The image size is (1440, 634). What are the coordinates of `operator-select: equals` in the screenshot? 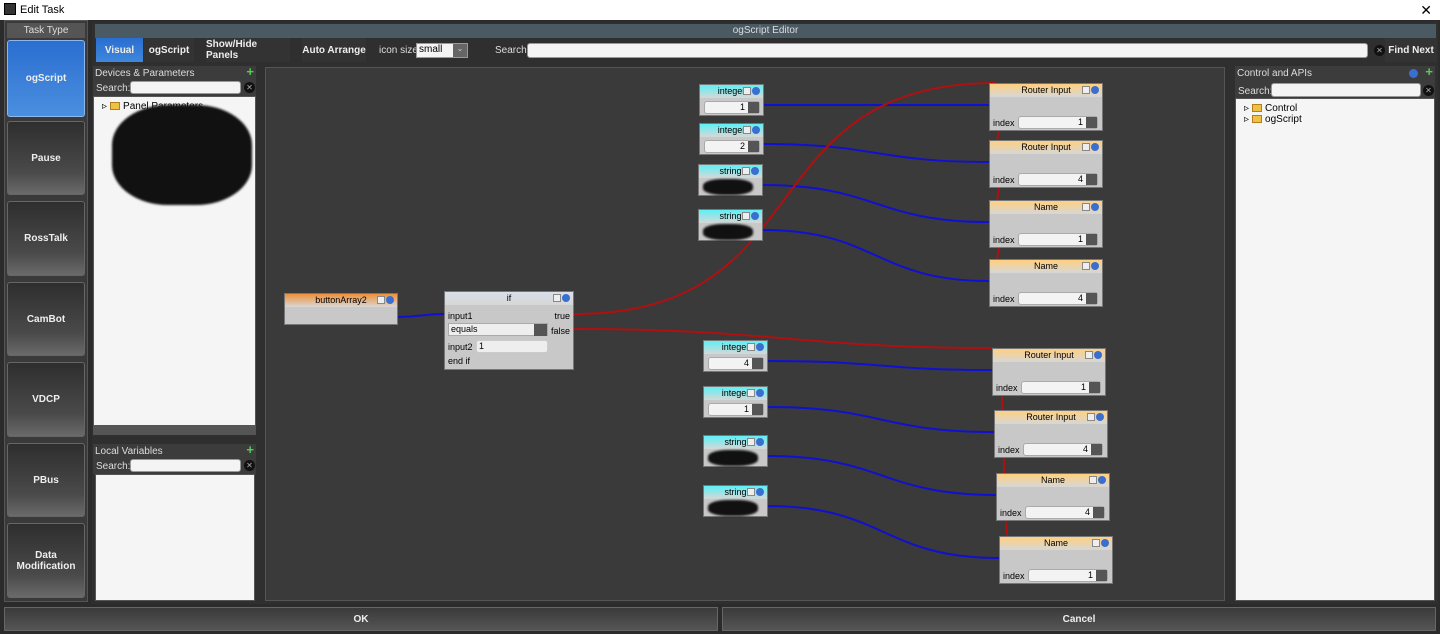 It's located at (498, 329).